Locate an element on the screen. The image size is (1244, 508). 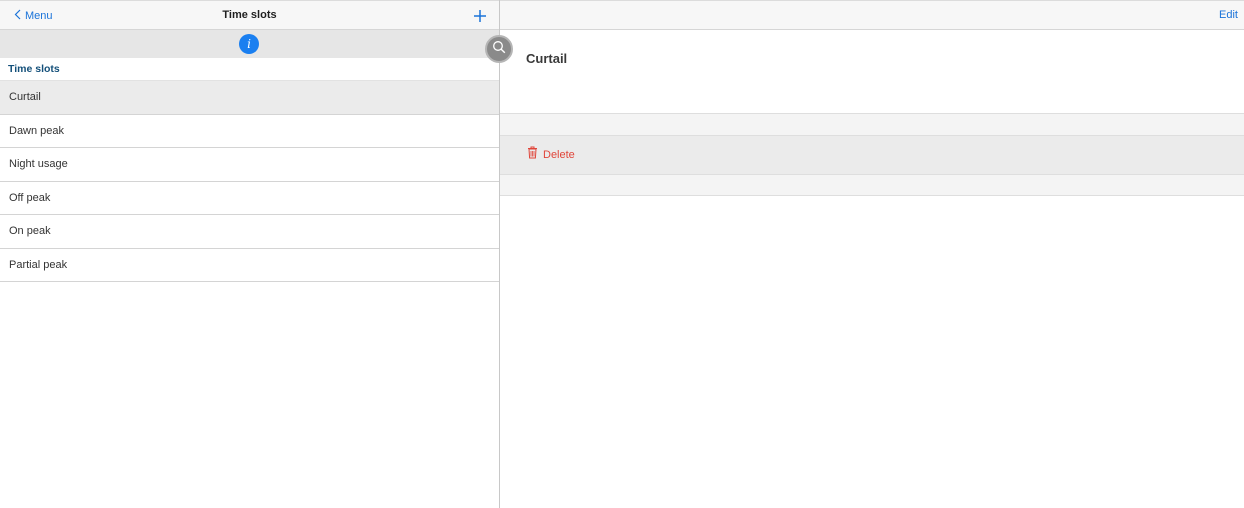
list-item: On peak is located at coordinates (249, 232).